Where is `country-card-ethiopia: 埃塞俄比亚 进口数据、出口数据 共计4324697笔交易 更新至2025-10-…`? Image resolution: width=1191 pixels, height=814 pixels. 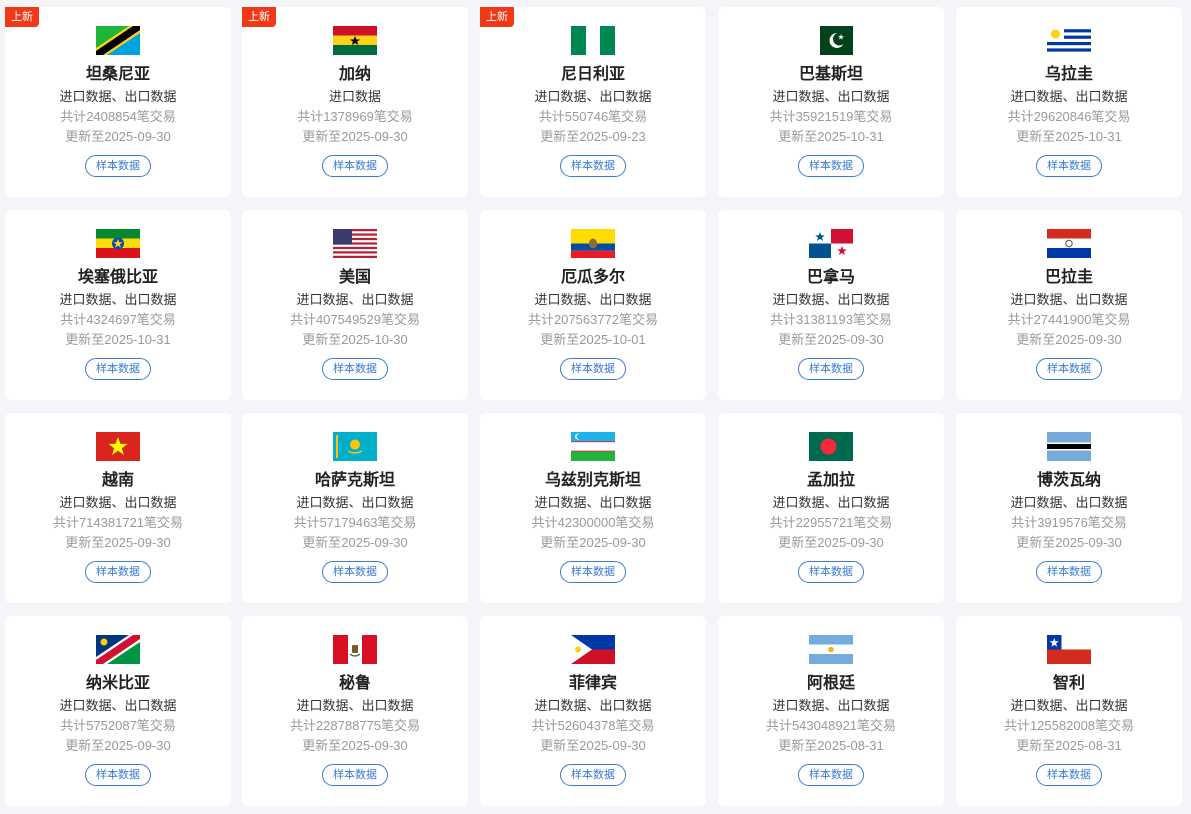
country-card-ethiopia: 埃塞俄比亚 进口数据、出口数据 共计4324697笔交易 更新至2025-10-… is located at coordinates (118, 305).